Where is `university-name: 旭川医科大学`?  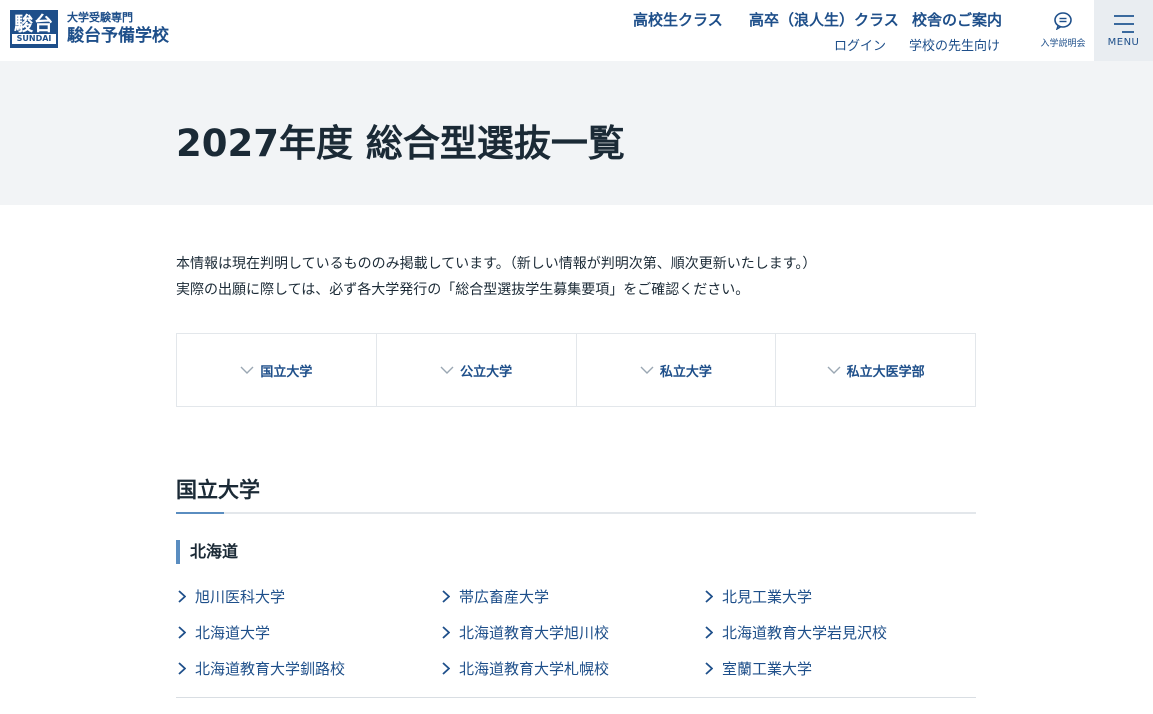 university-name: 旭川医科大学 is located at coordinates (240, 597).